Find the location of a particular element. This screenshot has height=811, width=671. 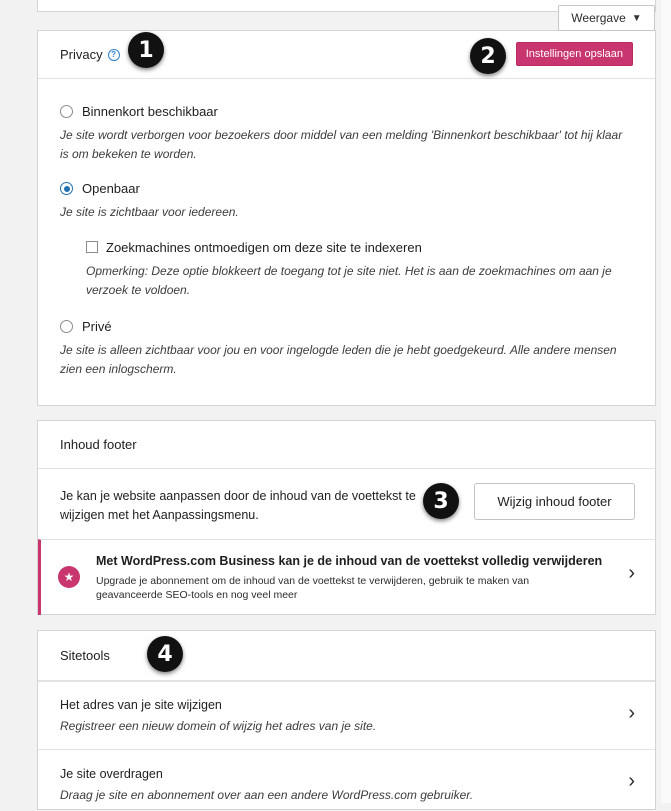

sitetools-title: Sitetools is located at coordinates (85, 655).